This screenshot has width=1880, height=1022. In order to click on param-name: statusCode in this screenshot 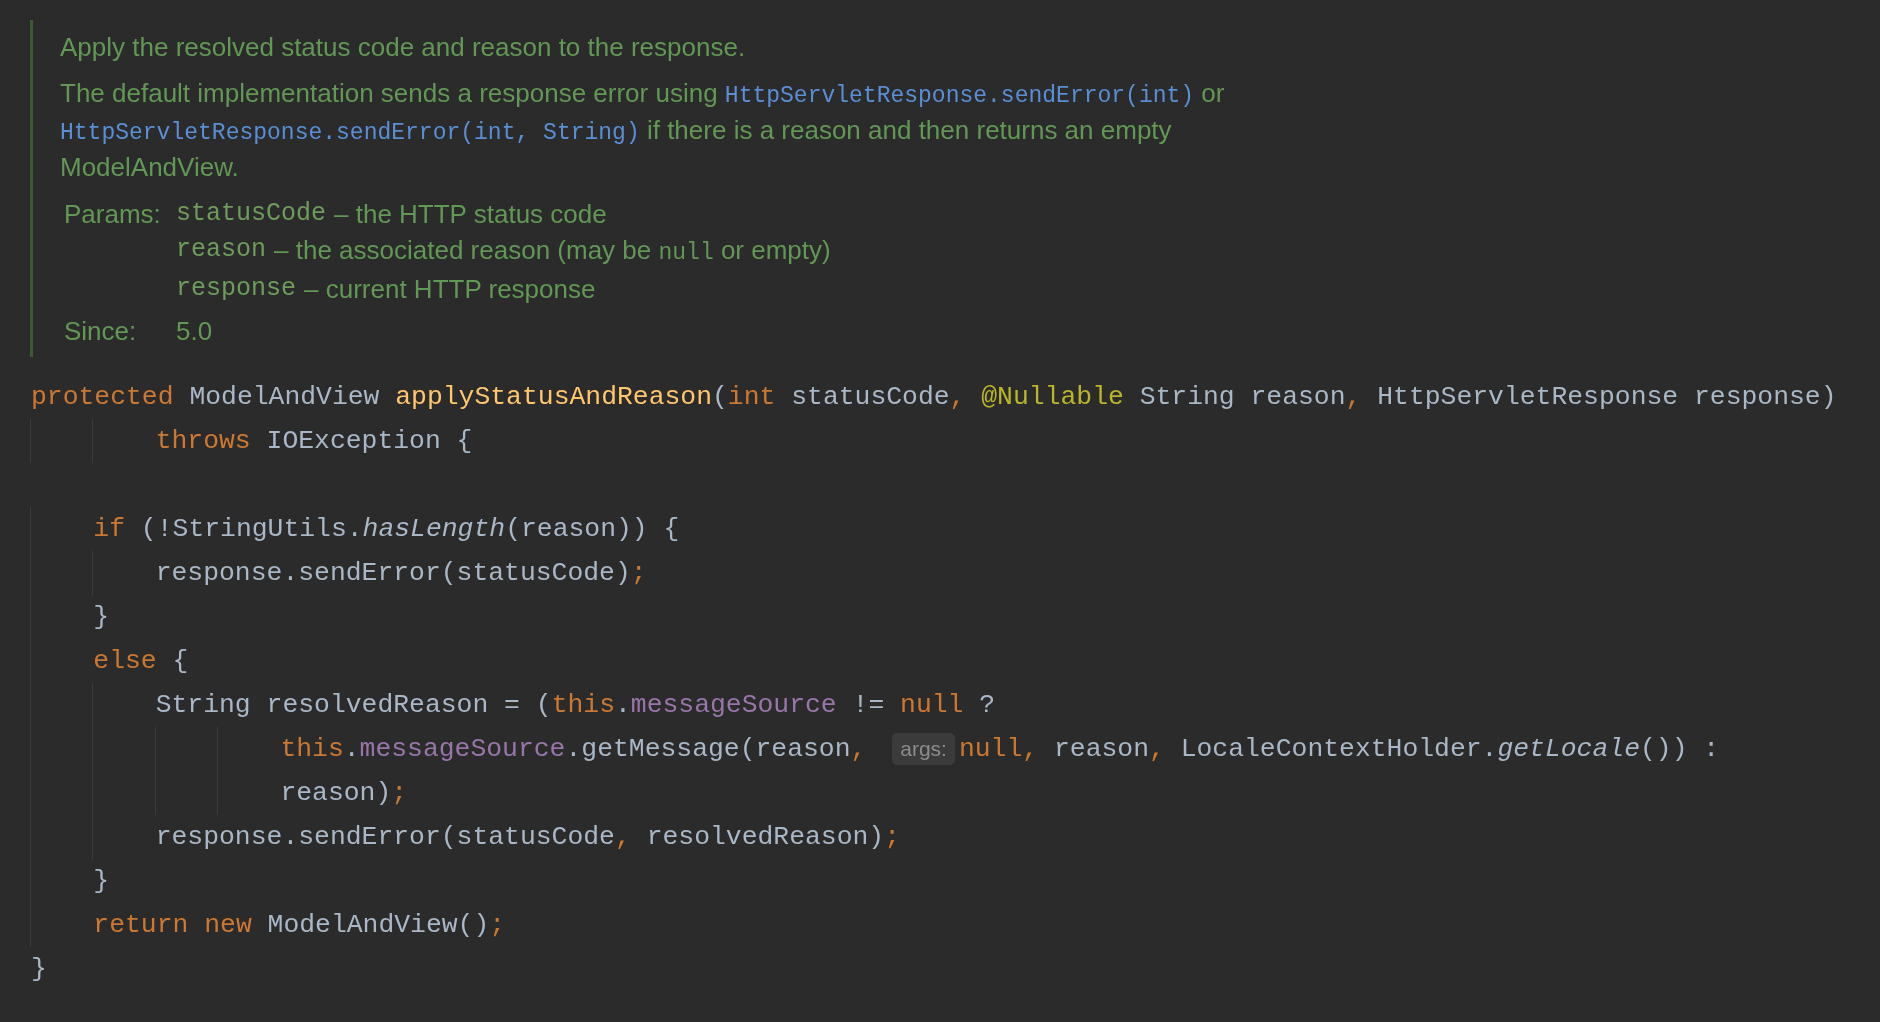, I will do `click(251, 214)`.